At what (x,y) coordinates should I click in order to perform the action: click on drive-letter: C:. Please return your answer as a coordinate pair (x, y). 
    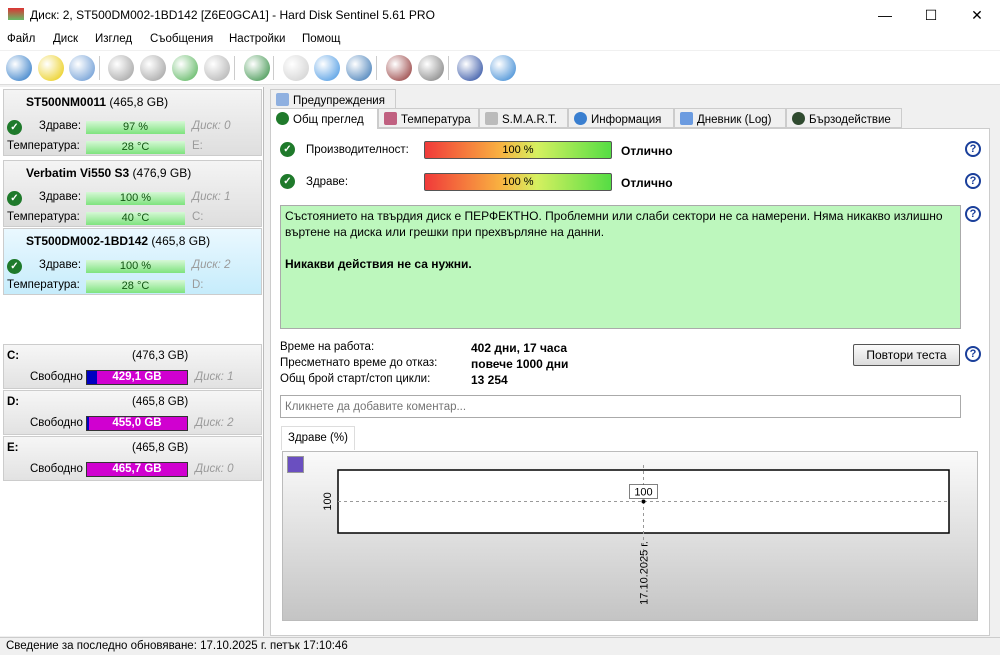
    Looking at the image, I should click on (198, 217).